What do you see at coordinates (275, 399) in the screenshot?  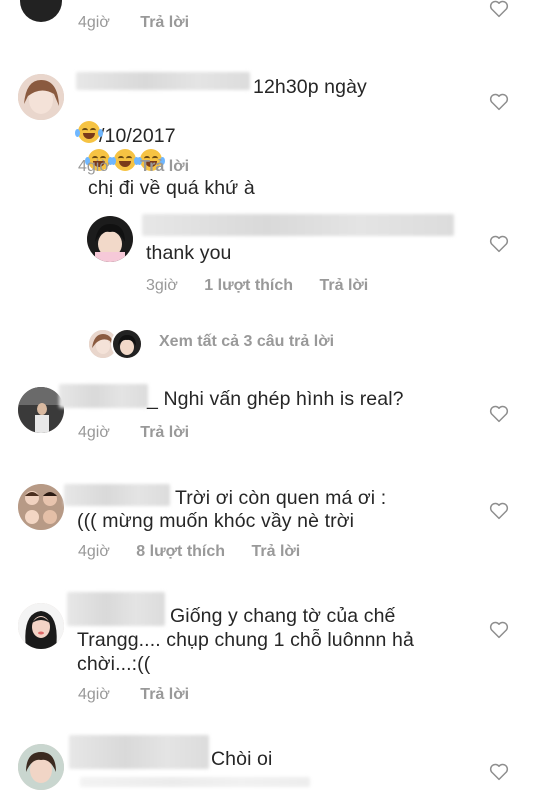 I see `comment-text: _ Nghi vấn ghép hình is real?` at bounding box center [275, 399].